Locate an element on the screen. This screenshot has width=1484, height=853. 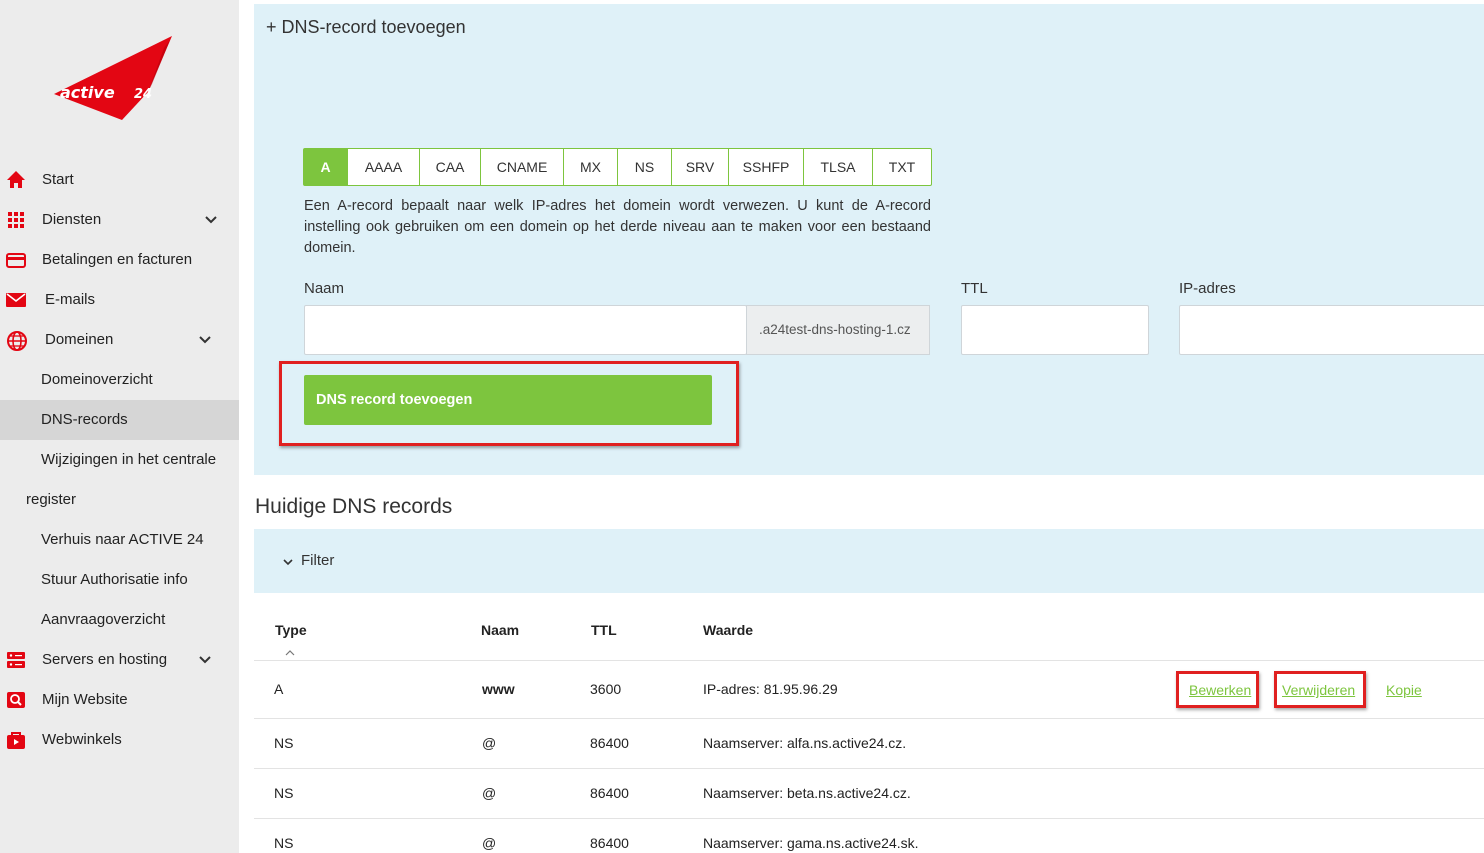
name-input is located at coordinates (525, 330).